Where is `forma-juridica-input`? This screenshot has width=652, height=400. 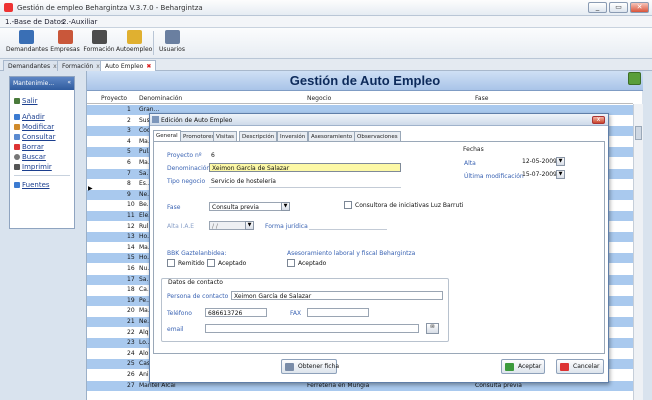 forma-juridica-input is located at coordinates (348, 229).